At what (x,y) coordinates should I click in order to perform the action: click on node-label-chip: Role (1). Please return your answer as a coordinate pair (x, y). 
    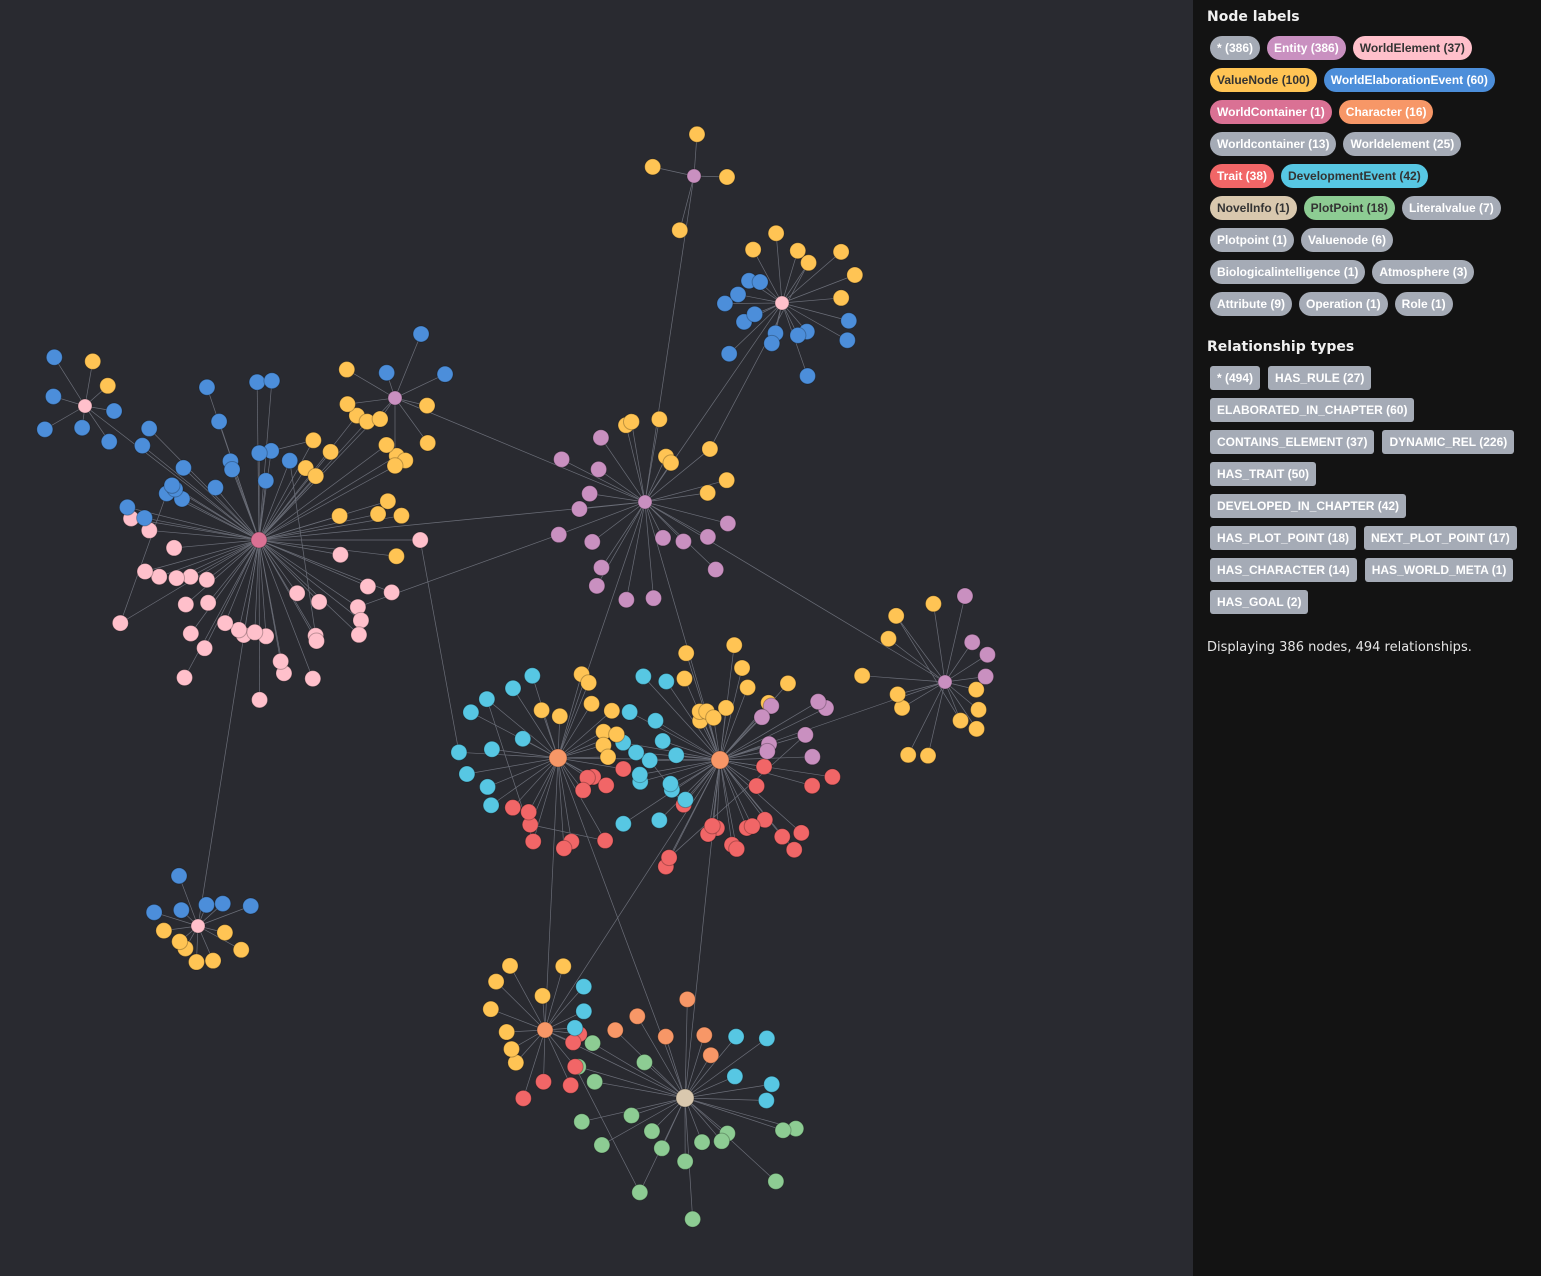
    Looking at the image, I should click on (1423, 304).